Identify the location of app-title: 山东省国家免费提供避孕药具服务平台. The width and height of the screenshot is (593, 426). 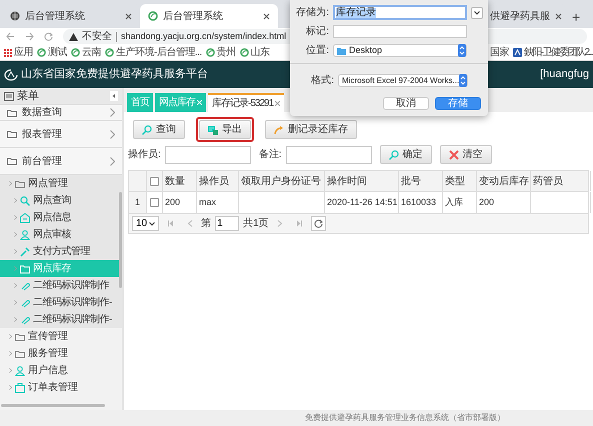
(114, 74).